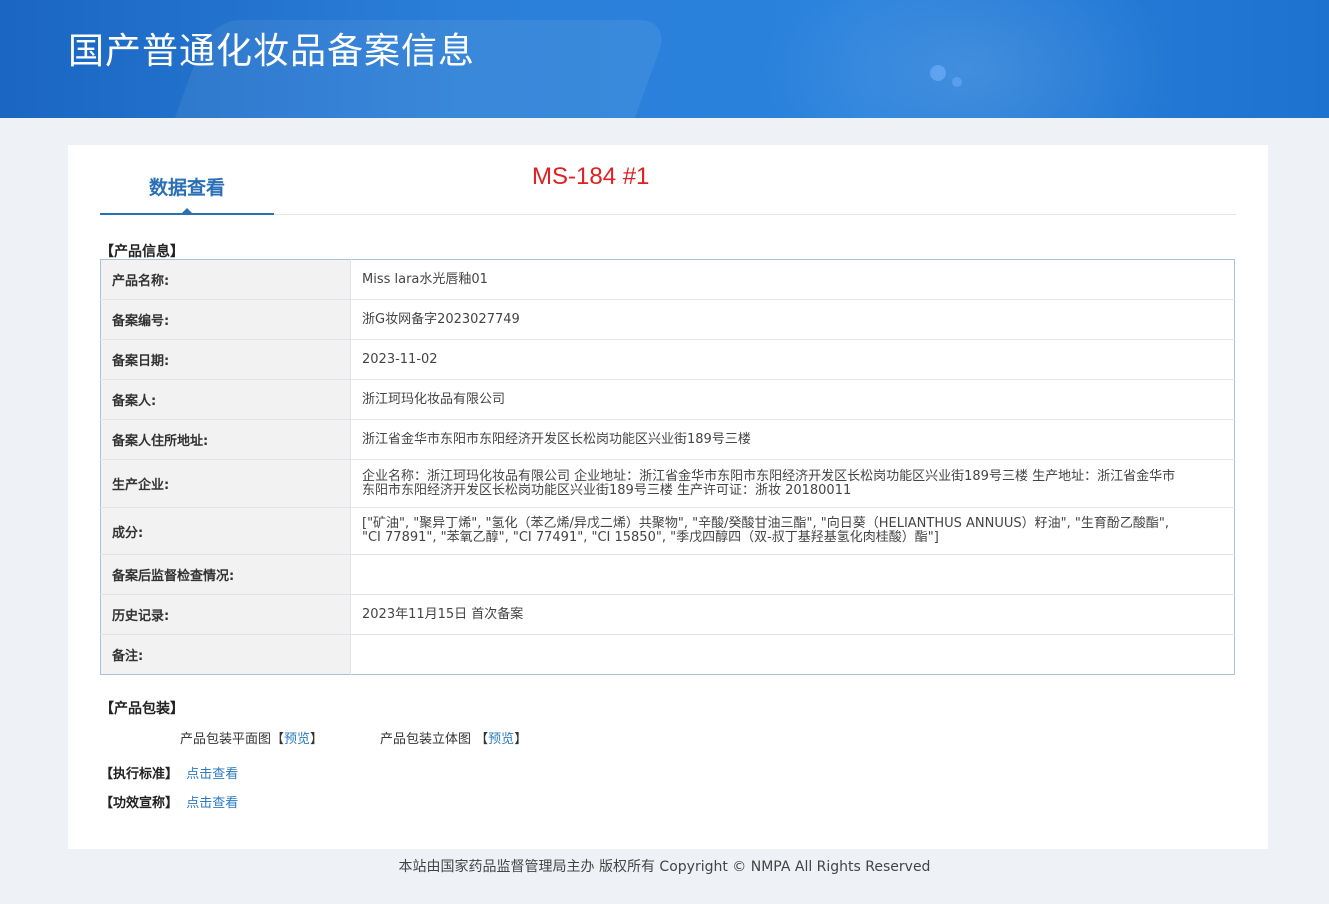 This screenshot has width=1329, height=904. Describe the element at coordinates (225, 439) in the screenshot. I see `row-key: 备案人住所地址:` at that location.